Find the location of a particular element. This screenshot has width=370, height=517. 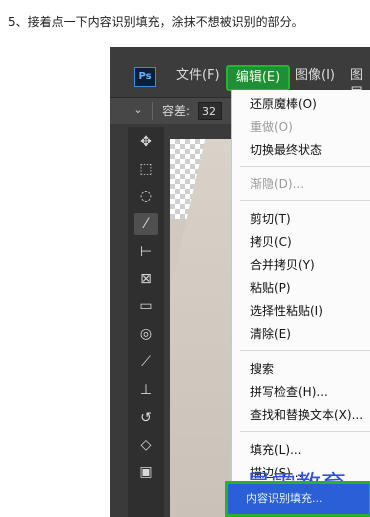

menu-item-search: 搜索 is located at coordinates (262, 369).